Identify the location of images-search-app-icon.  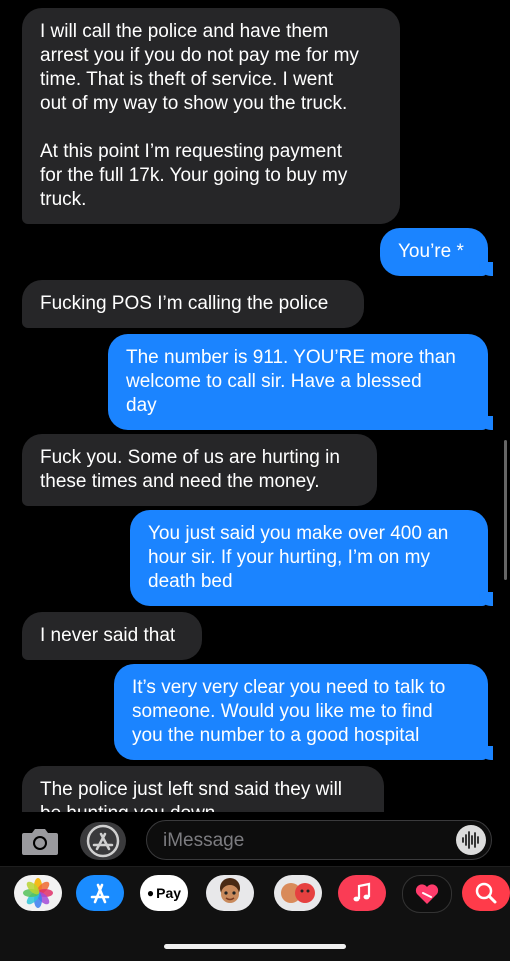
(486, 893).